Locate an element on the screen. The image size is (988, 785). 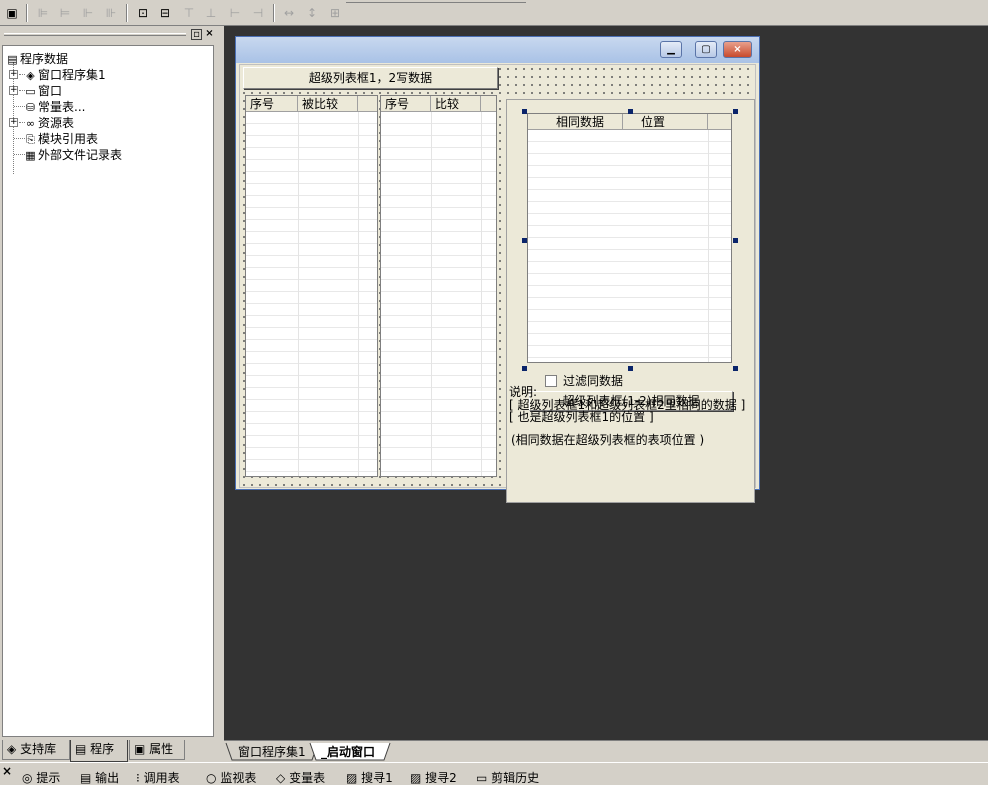
document-tabs: 窗口程序集1 _启动窗口 is located at coordinates (606, 751).